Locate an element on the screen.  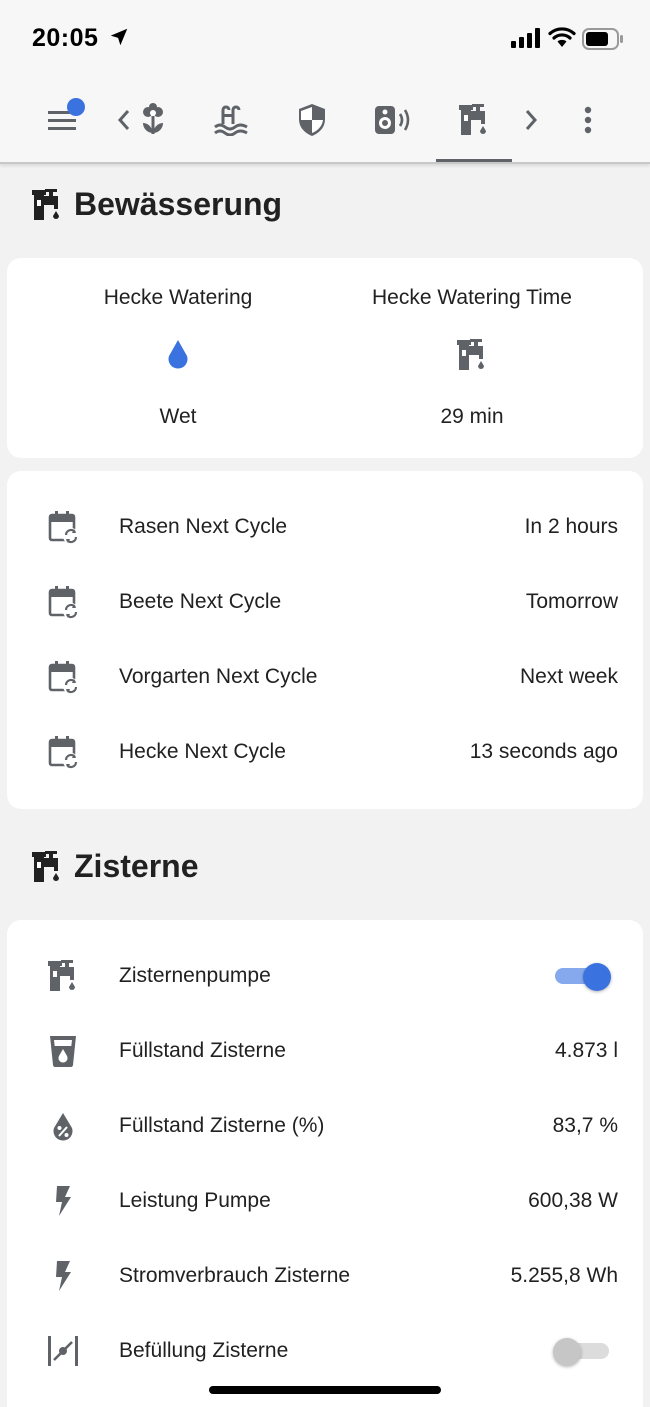
befuellung-zisterne-toggle is located at coordinates (582, 1351).